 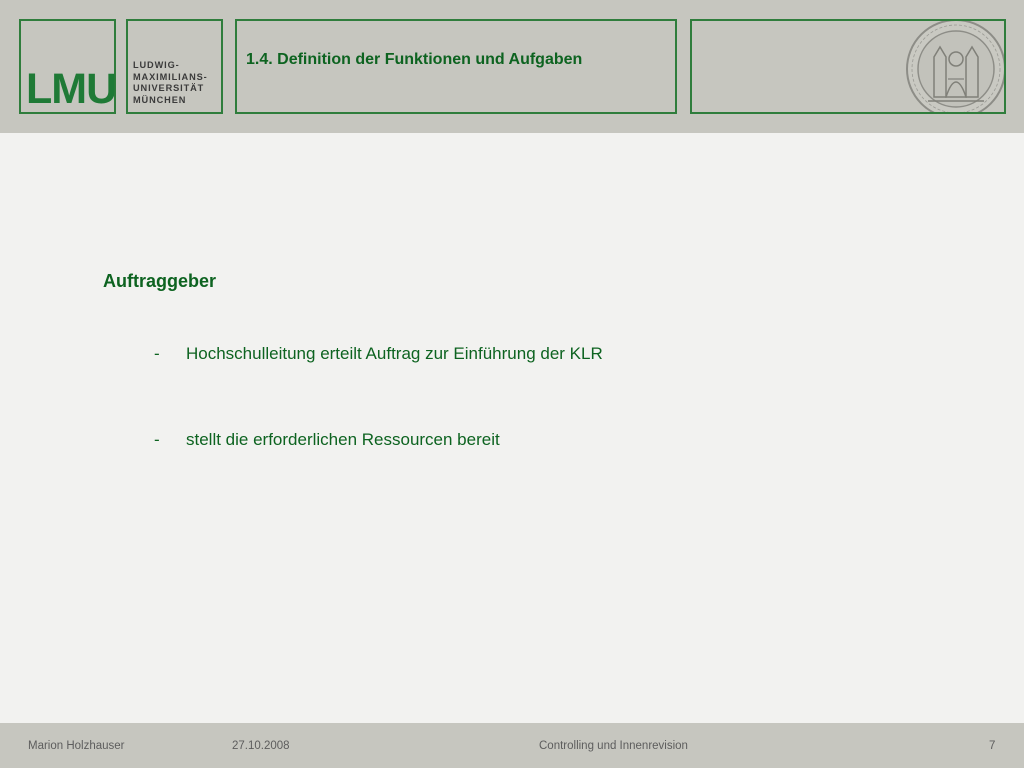 What do you see at coordinates (71, 89) in the screenshot?
I see `lmu-logo: LMU` at bounding box center [71, 89].